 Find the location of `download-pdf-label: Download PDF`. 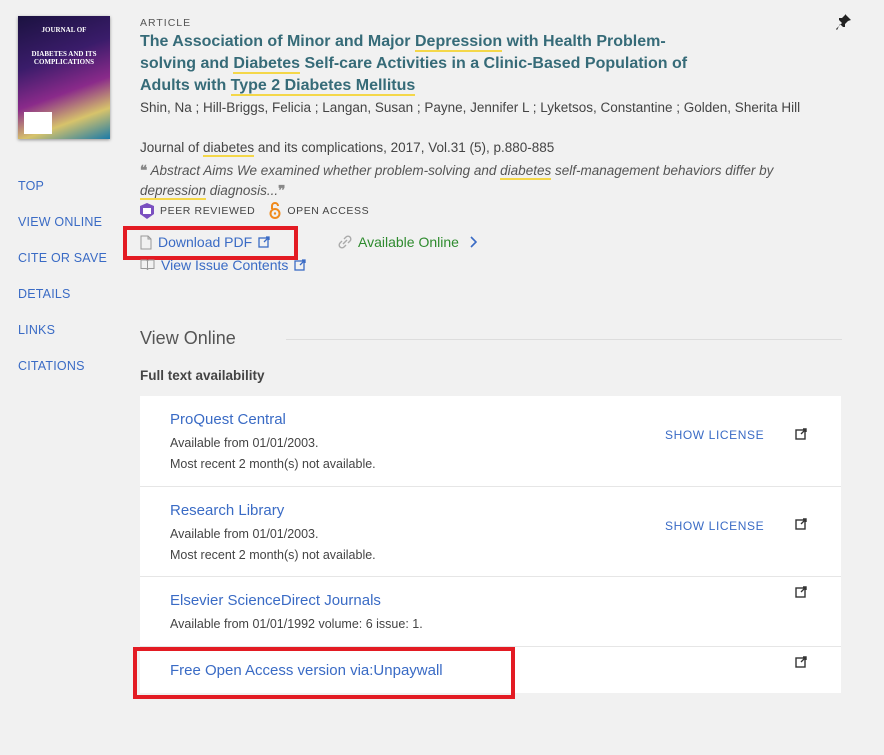

download-pdf-label: Download PDF is located at coordinates (205, 242).